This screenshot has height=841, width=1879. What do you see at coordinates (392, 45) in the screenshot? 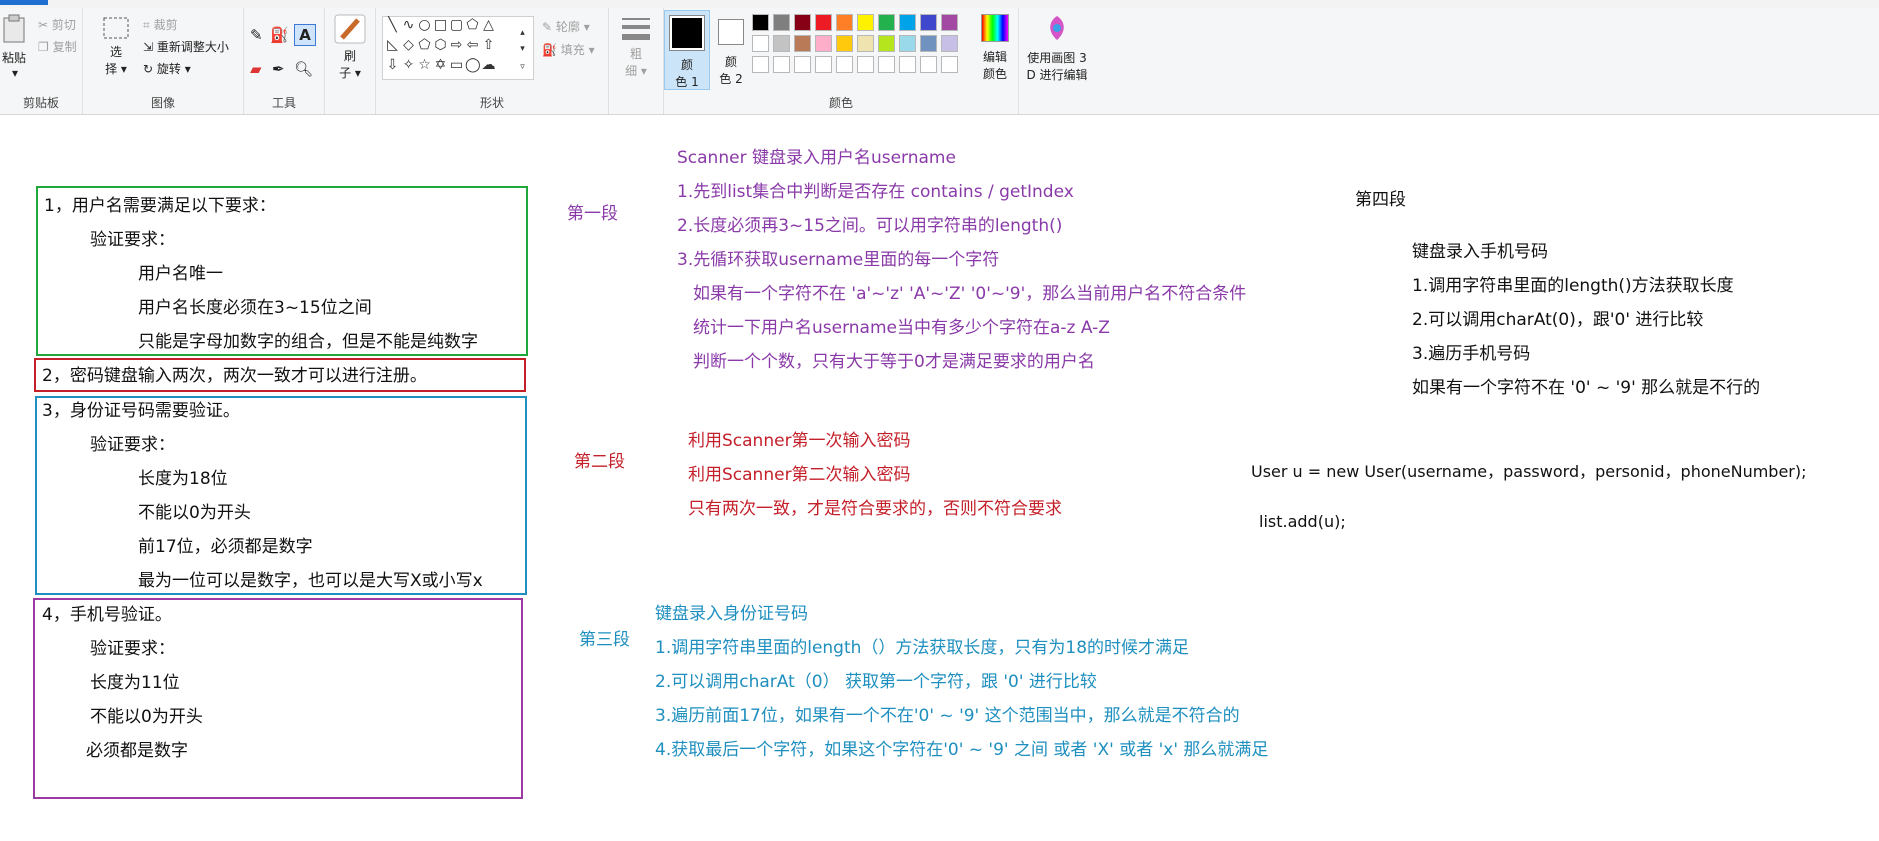
I see `right-triangle-shape-icon: ◺` at bounding box center [392, 45].